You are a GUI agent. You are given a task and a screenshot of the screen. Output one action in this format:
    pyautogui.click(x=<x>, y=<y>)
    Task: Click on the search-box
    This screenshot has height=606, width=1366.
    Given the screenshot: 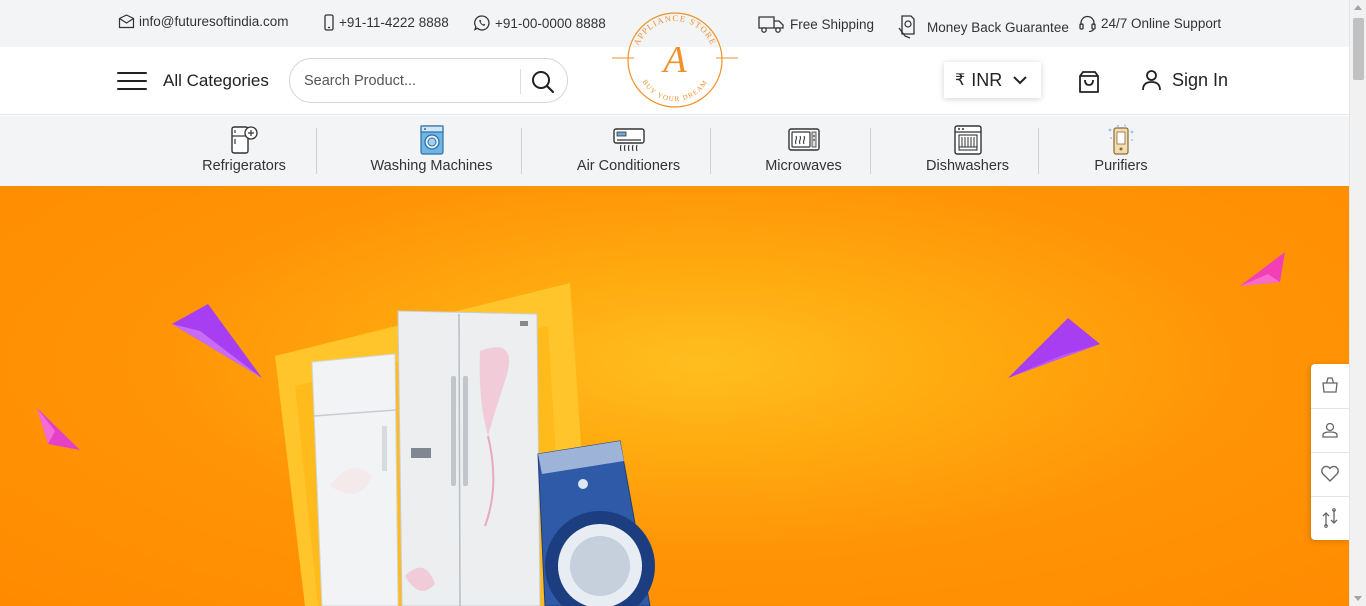 What is the action you would take?
    pyautogui.click(x=428, y=80)
    